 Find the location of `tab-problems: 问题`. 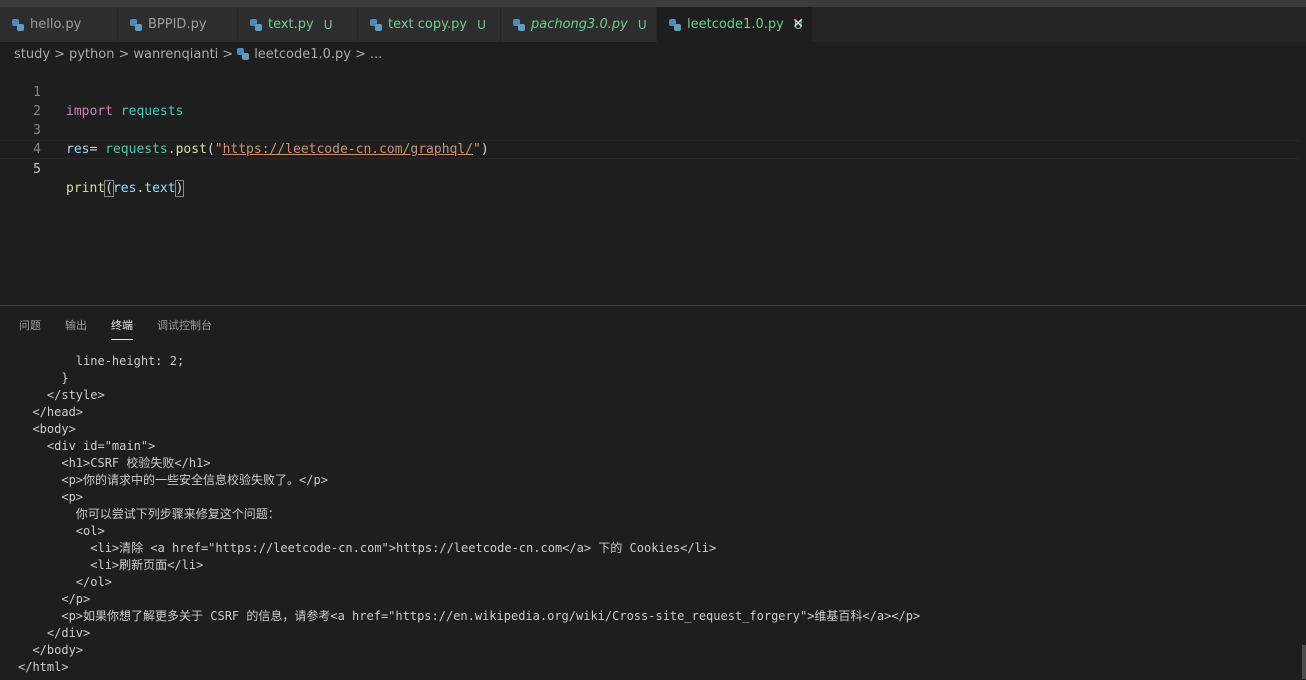

tab-problems: 问题 is located at coordinates (30, 328).